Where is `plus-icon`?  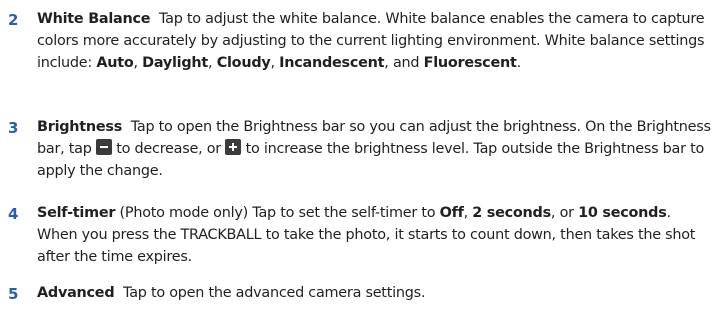
plus-icon is located at coordinates (233, 146).